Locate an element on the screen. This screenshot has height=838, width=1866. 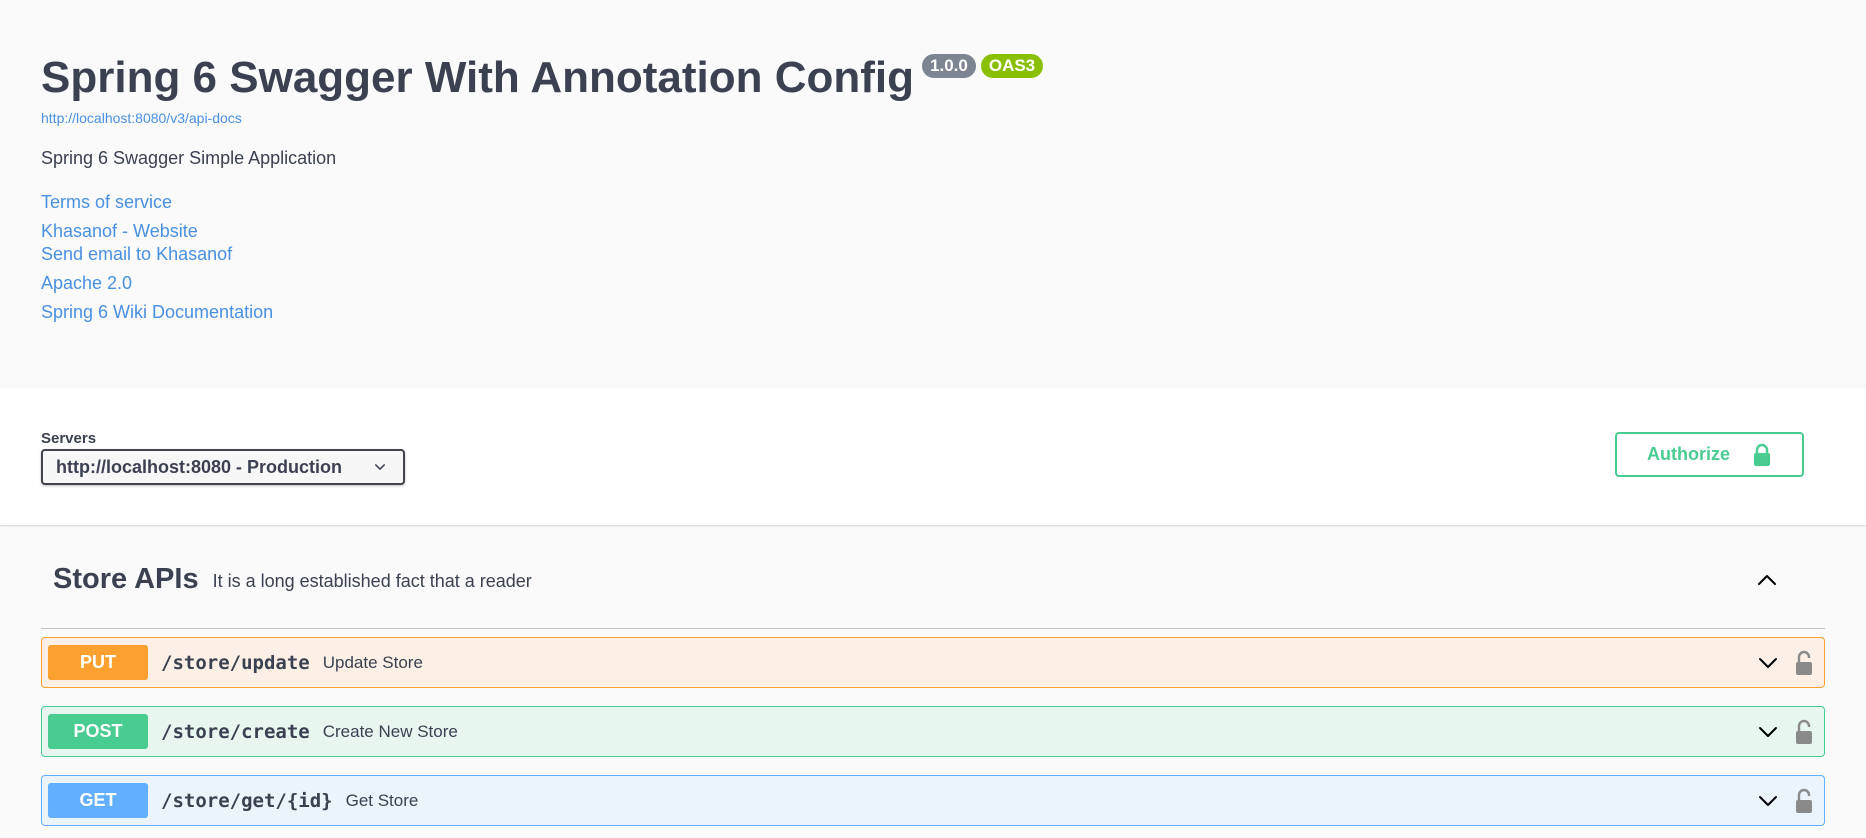
operation-summary: Create New Store is located at coordinates (390, 731).